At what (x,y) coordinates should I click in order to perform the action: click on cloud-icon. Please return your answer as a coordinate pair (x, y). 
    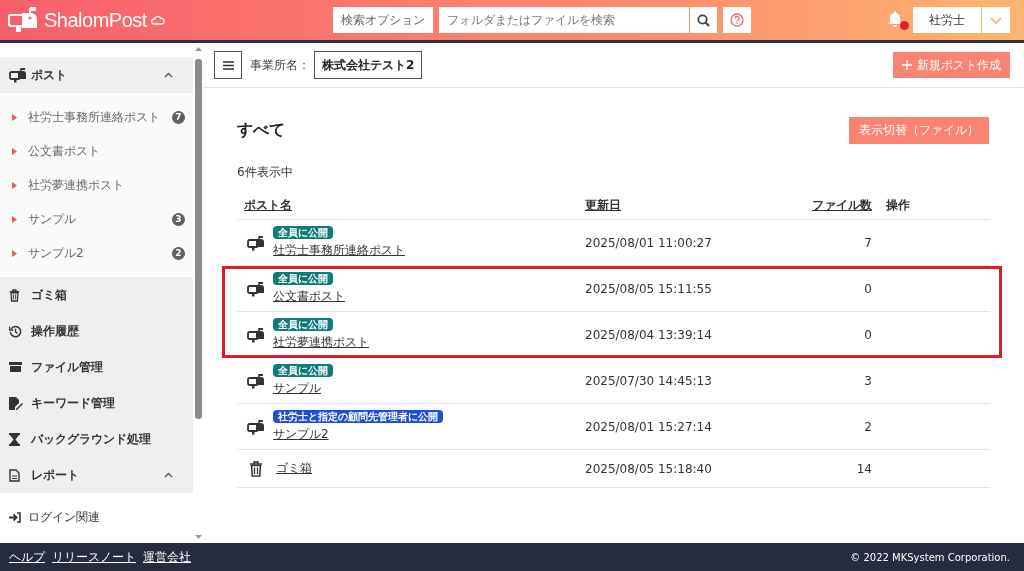
    Looking at the image, I should click on (157, 20).